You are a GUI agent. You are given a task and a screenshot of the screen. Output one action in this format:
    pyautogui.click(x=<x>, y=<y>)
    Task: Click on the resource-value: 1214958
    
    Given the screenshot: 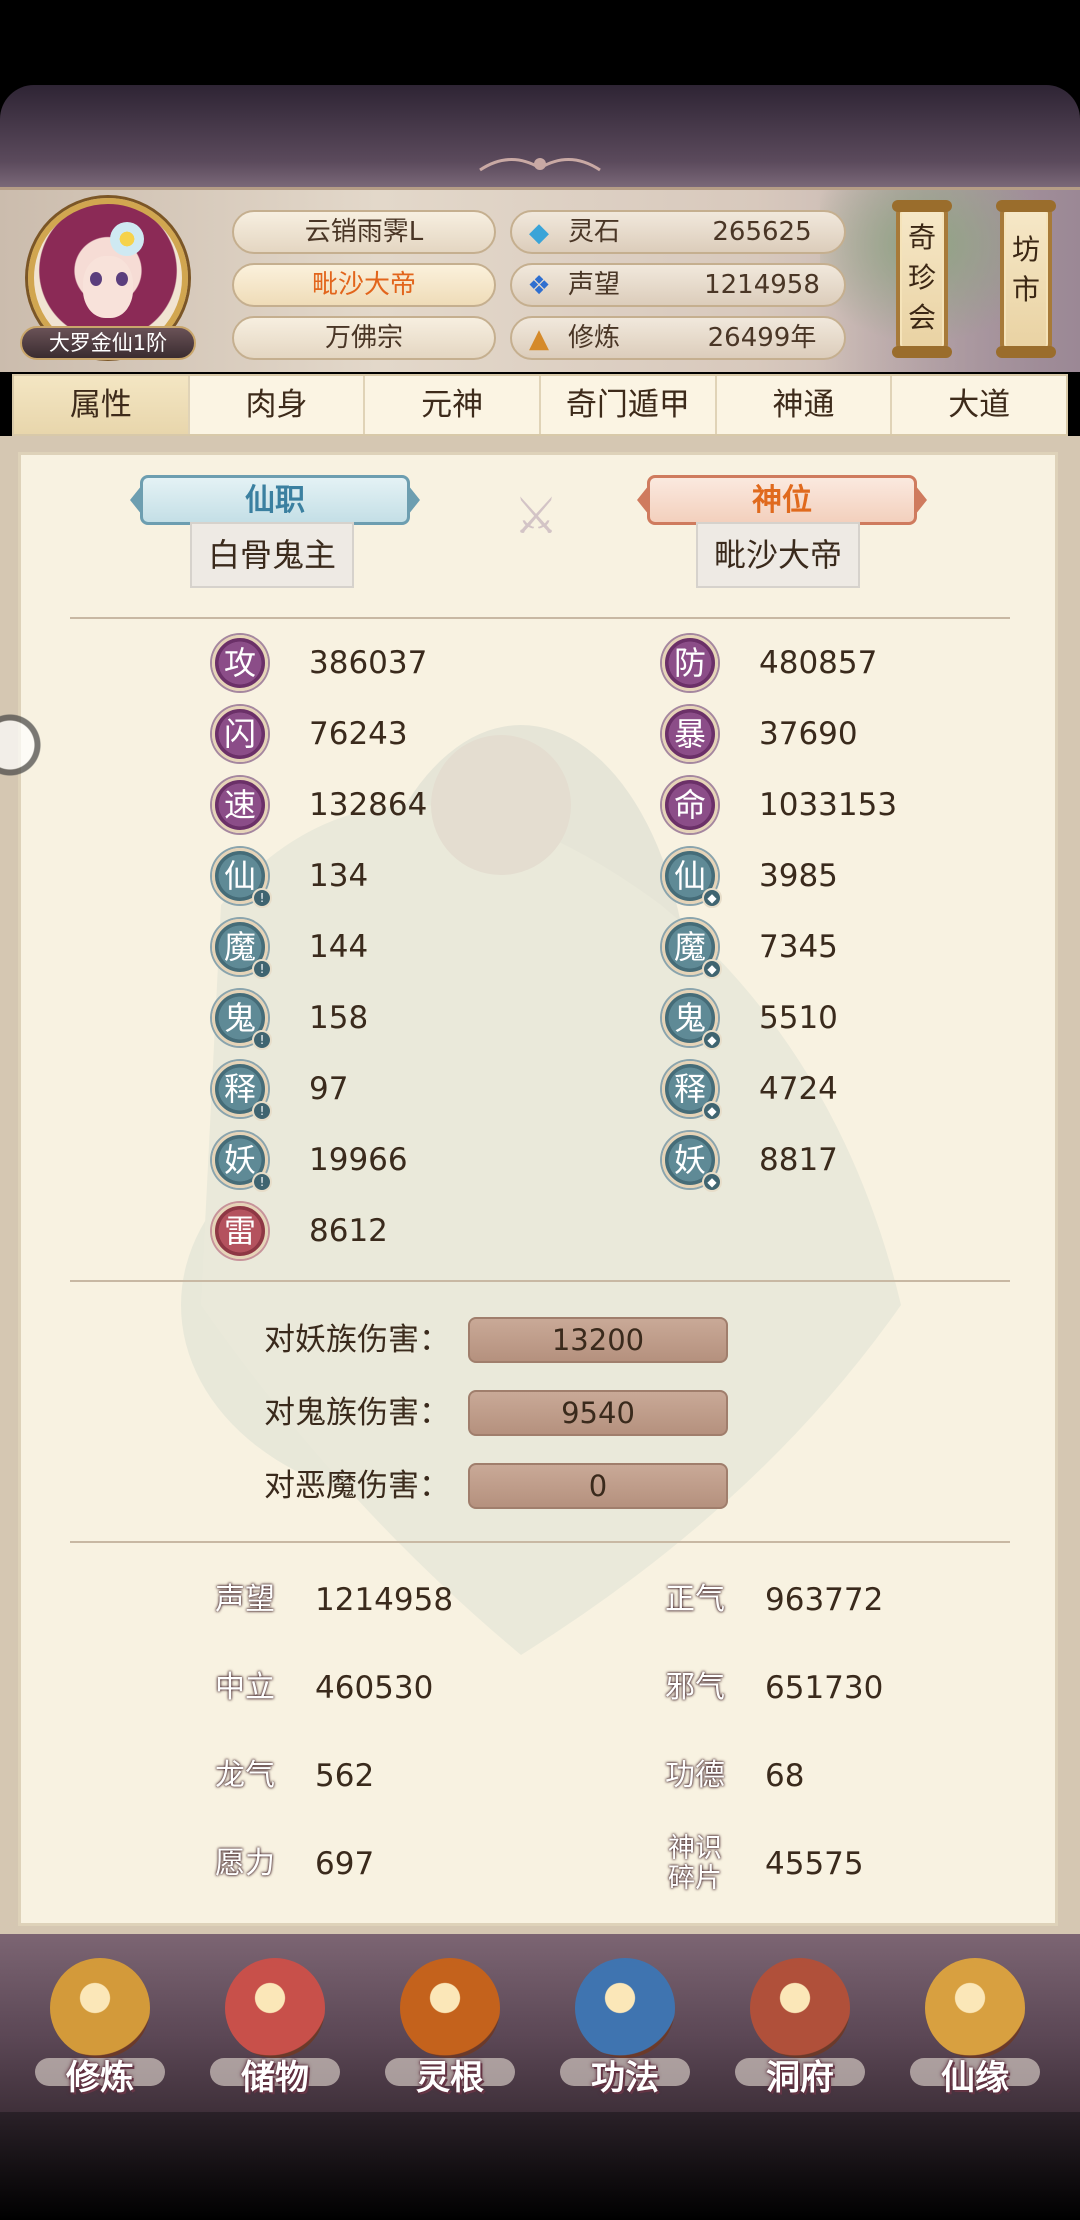 What is the action you would take?
    pyautogui.click(x=762, y=285)
    